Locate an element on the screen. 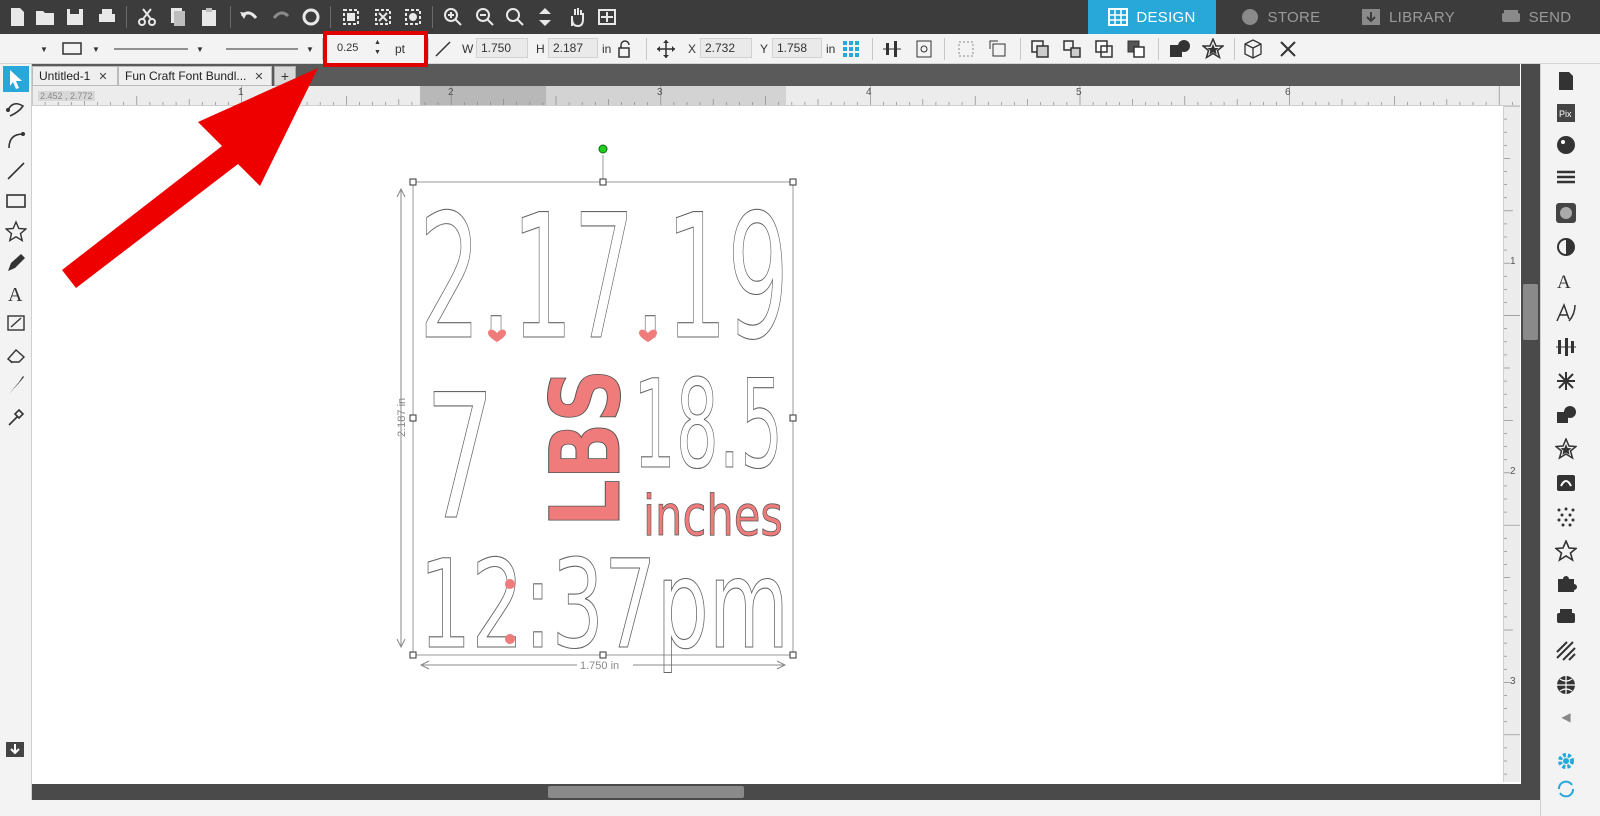  red-arrow-icon is located at coordinates (190, 178).